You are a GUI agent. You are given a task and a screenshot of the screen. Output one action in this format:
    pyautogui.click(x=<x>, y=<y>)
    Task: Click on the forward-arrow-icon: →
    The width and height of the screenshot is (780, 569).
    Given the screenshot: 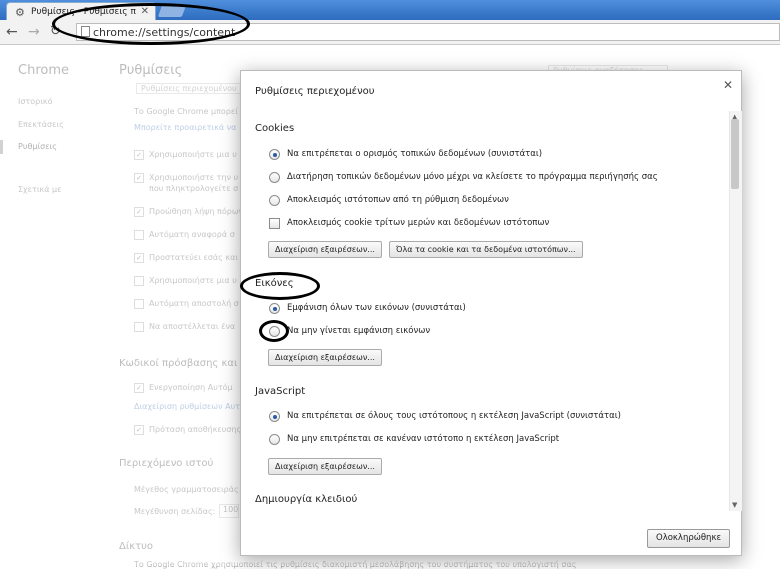 What is the action you would take?
    pyautogui.click(x=34, y=32)
    